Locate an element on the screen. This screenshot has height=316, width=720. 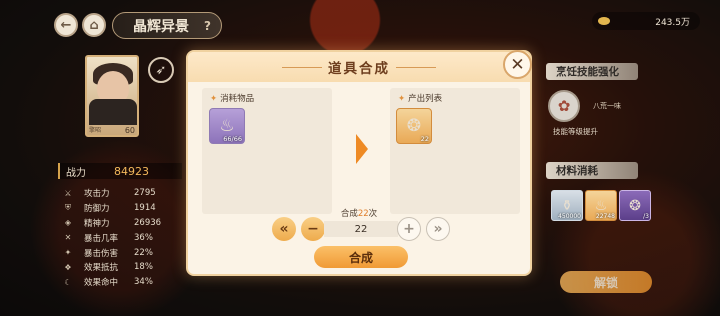
material-slot: ❂ /3 is located at coordinates (635, 205).